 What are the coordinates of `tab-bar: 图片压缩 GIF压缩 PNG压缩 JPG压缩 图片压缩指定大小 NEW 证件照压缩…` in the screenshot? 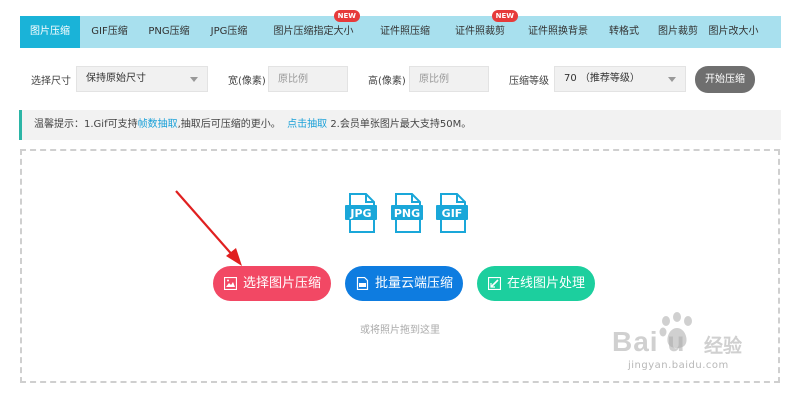 It's located at (400, 29).